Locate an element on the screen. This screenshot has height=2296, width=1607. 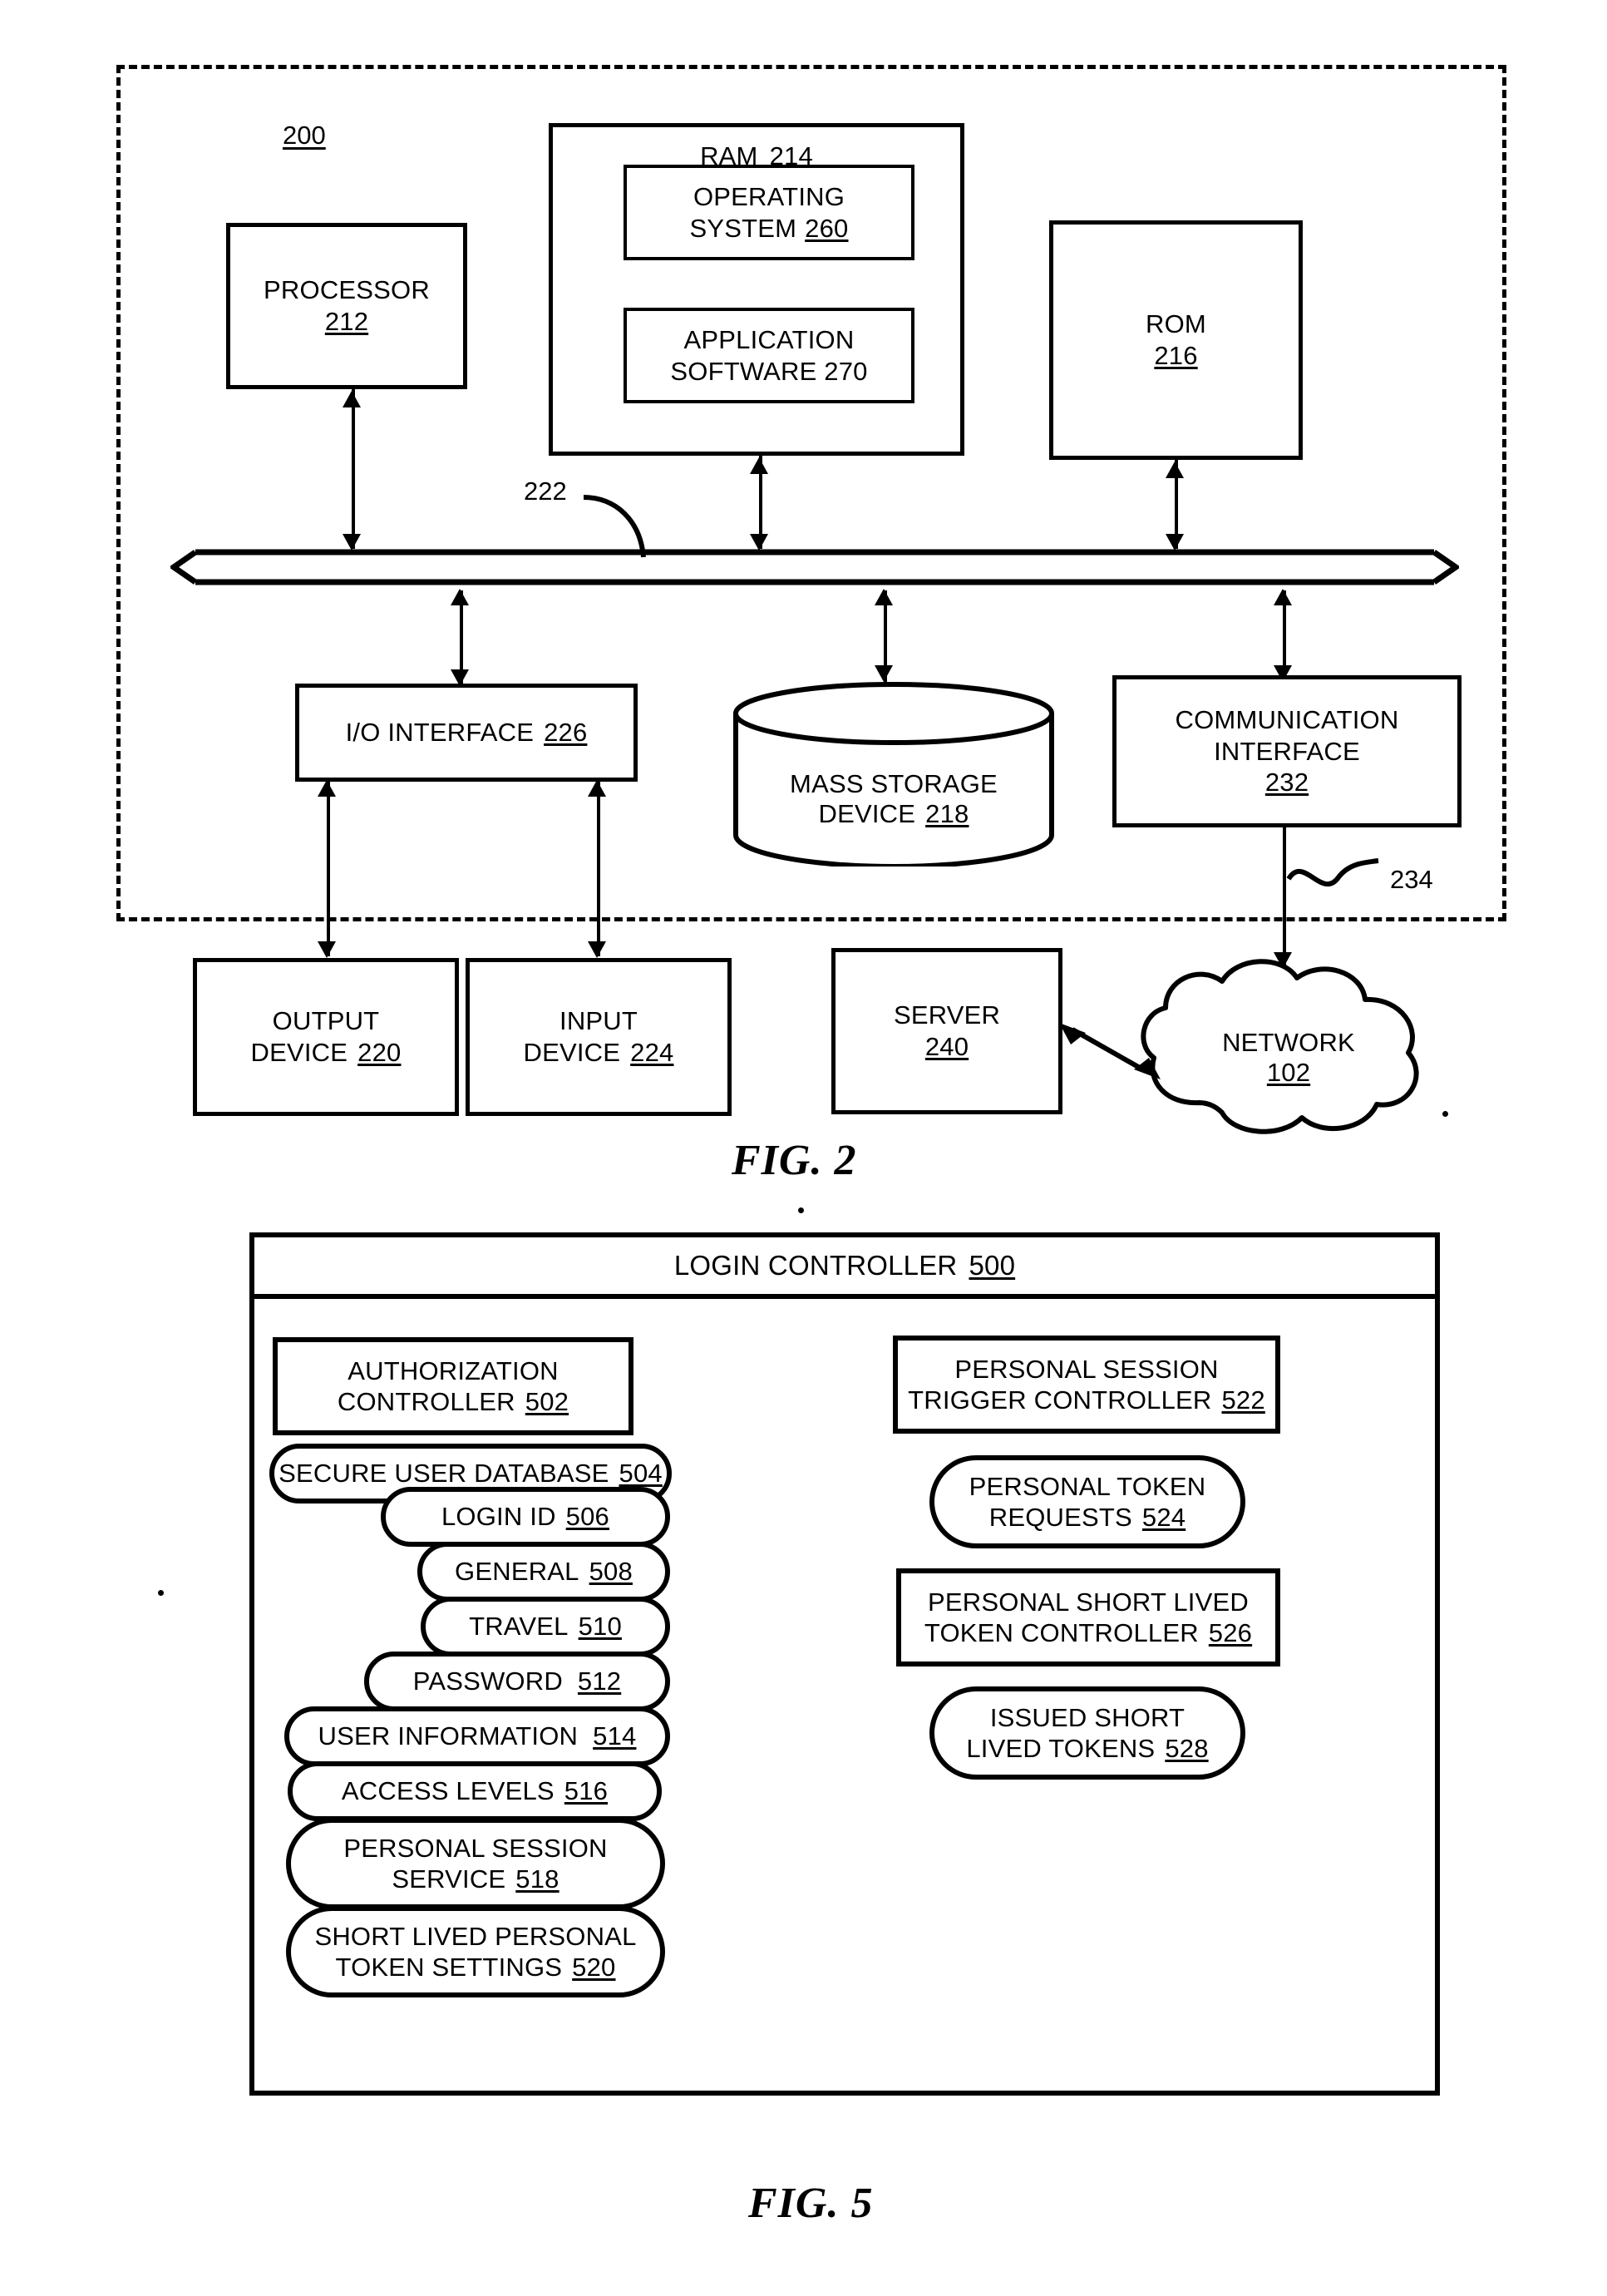
io-output-arrow-line is located at coordinates (328, 869).